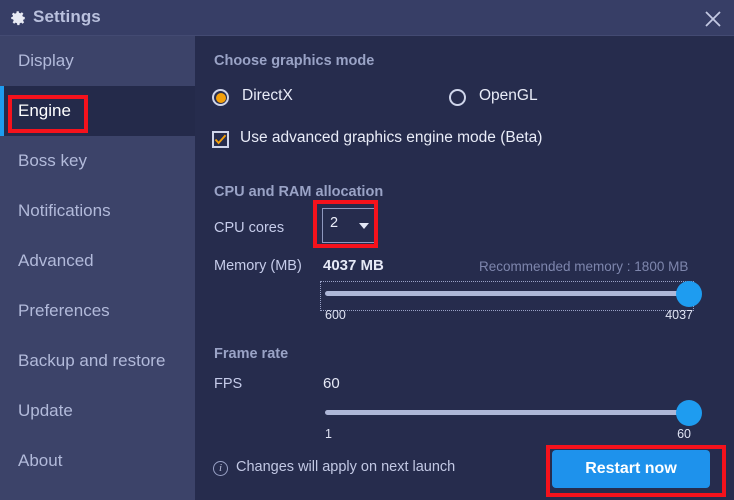 This screenshot has height=500, width=734. What do you see at coordinates (220, 468) in the screenshot?
I see `info-icon: i` at bounding box center [220, 468].